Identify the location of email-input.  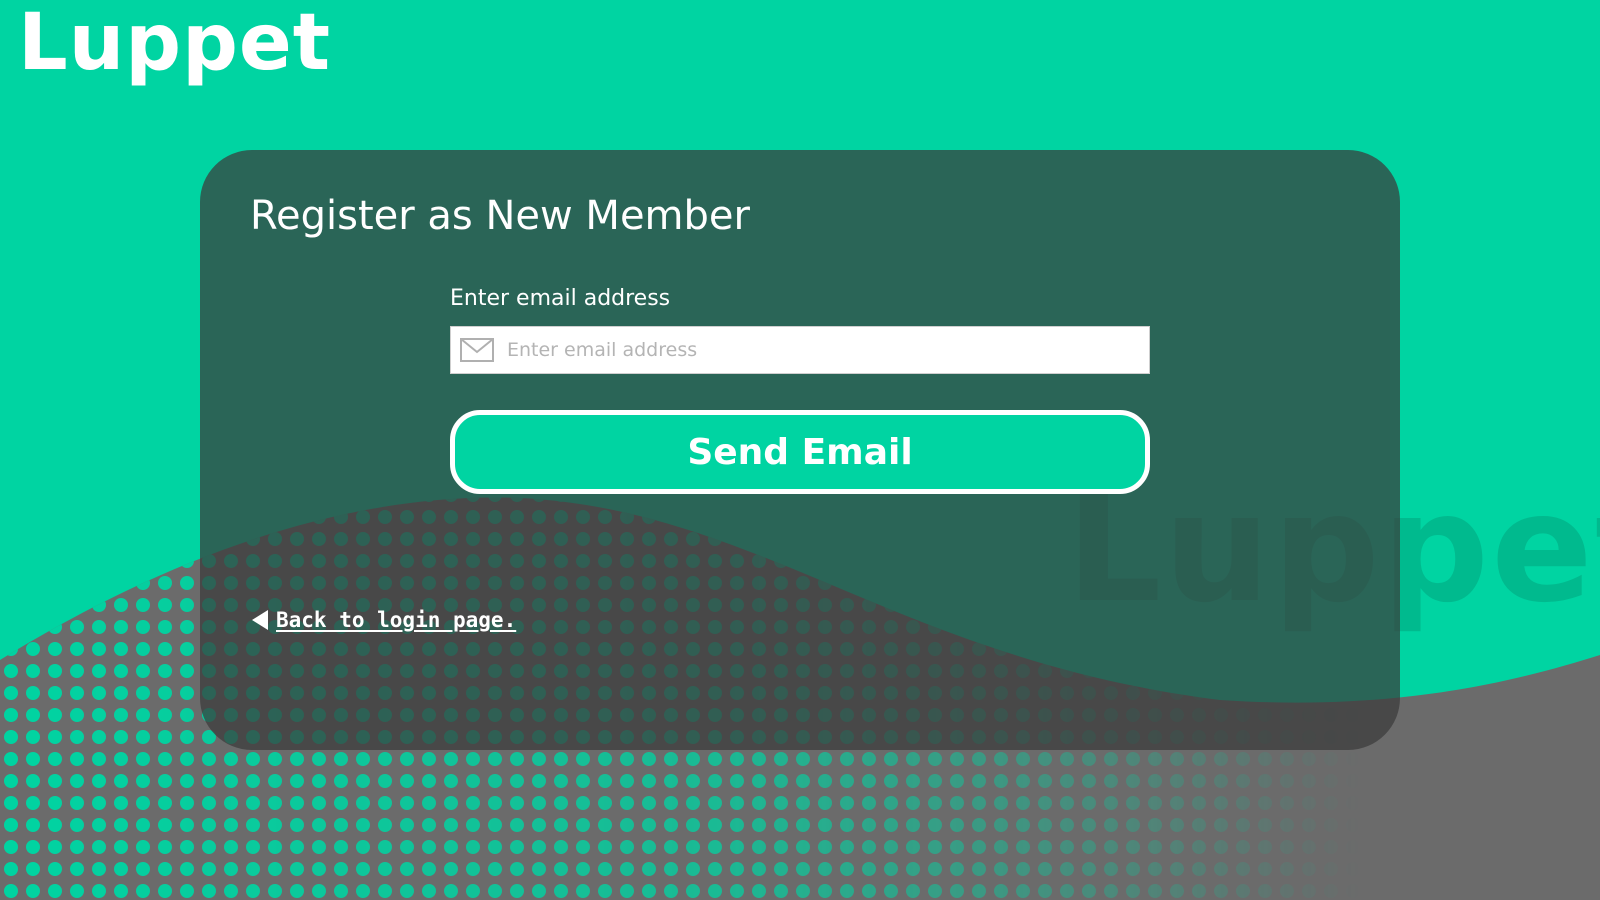
(827, 350).